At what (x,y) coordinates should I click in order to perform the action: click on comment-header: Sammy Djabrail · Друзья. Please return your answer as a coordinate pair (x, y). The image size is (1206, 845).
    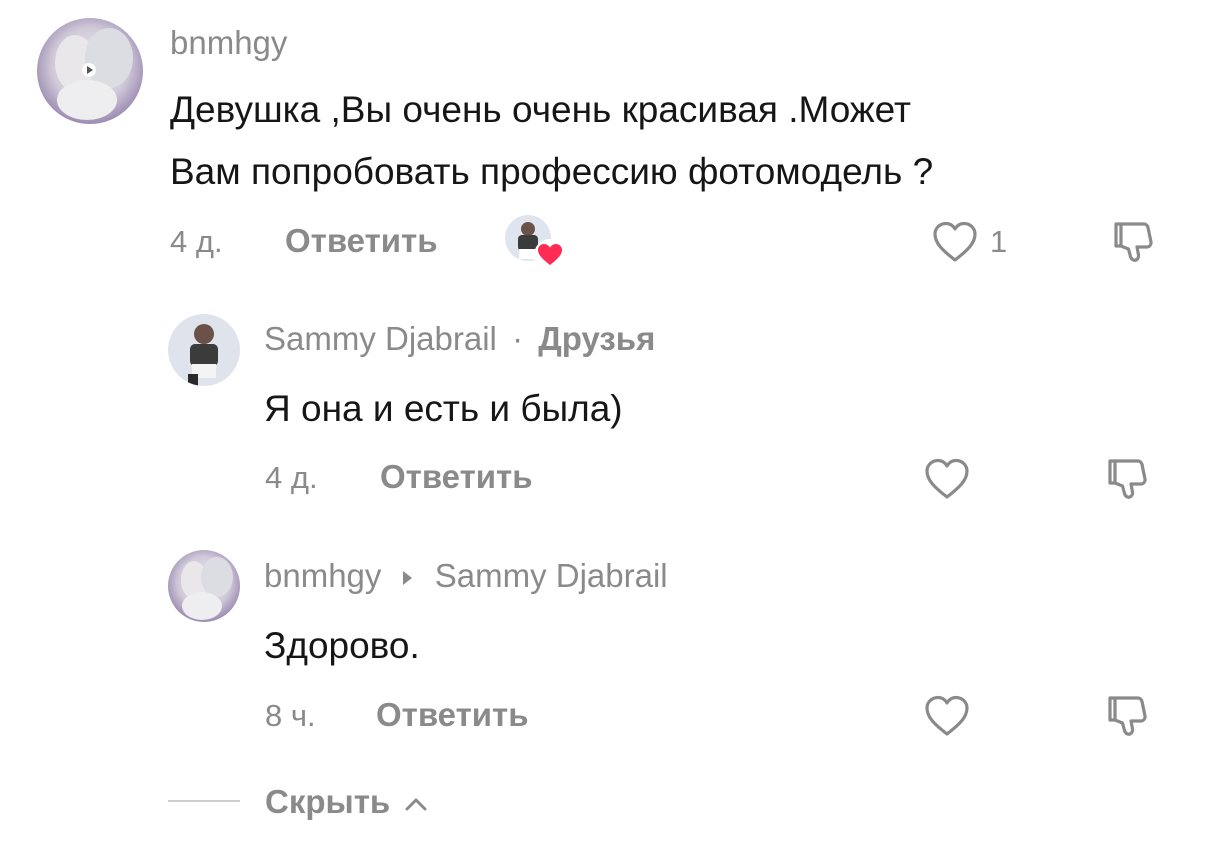
    Looking at the image, I should click on (459, 339).